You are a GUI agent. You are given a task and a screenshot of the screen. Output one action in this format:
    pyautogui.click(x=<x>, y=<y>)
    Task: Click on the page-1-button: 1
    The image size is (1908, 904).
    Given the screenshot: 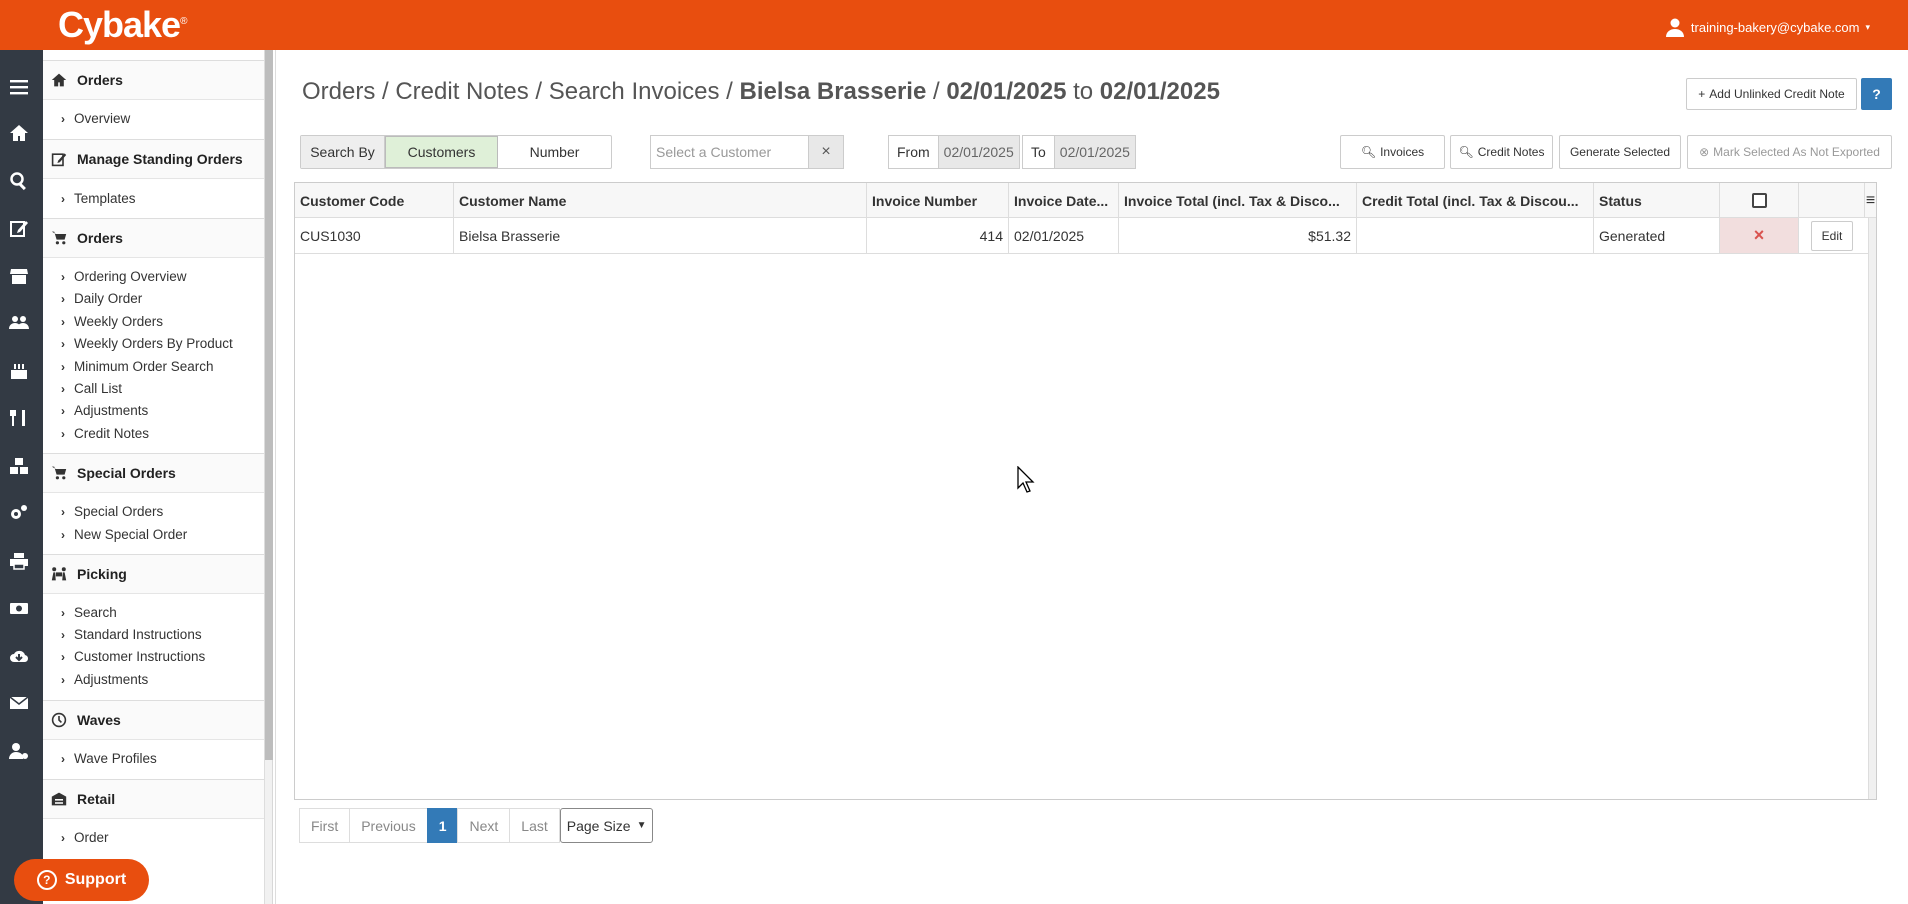 What is the action you would take?
    pyautogui.click(x=442, y=825)
    